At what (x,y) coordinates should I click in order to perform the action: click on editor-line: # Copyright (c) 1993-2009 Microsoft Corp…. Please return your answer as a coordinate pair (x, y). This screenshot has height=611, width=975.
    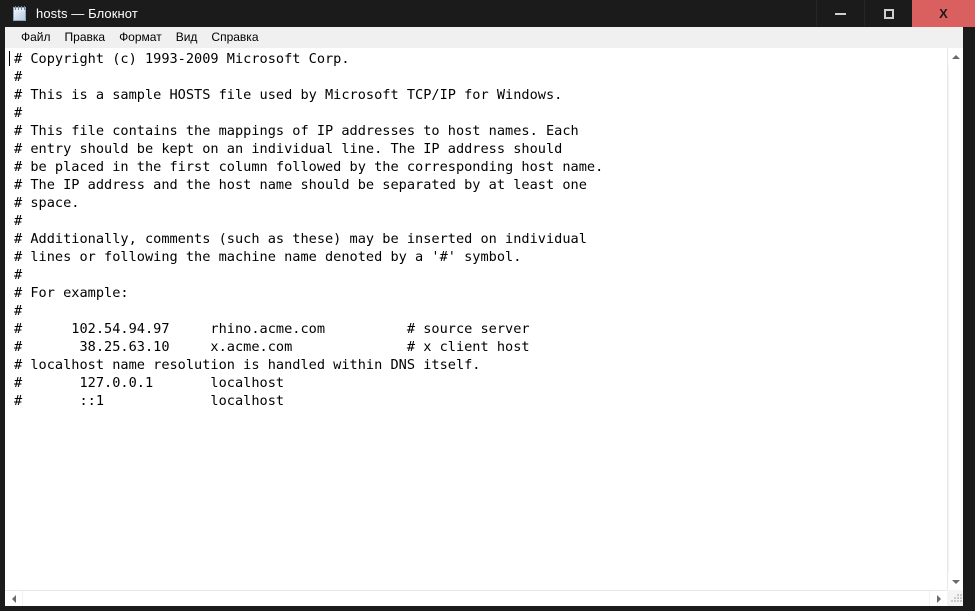
    Looking at the image, I should click on (182, 59).